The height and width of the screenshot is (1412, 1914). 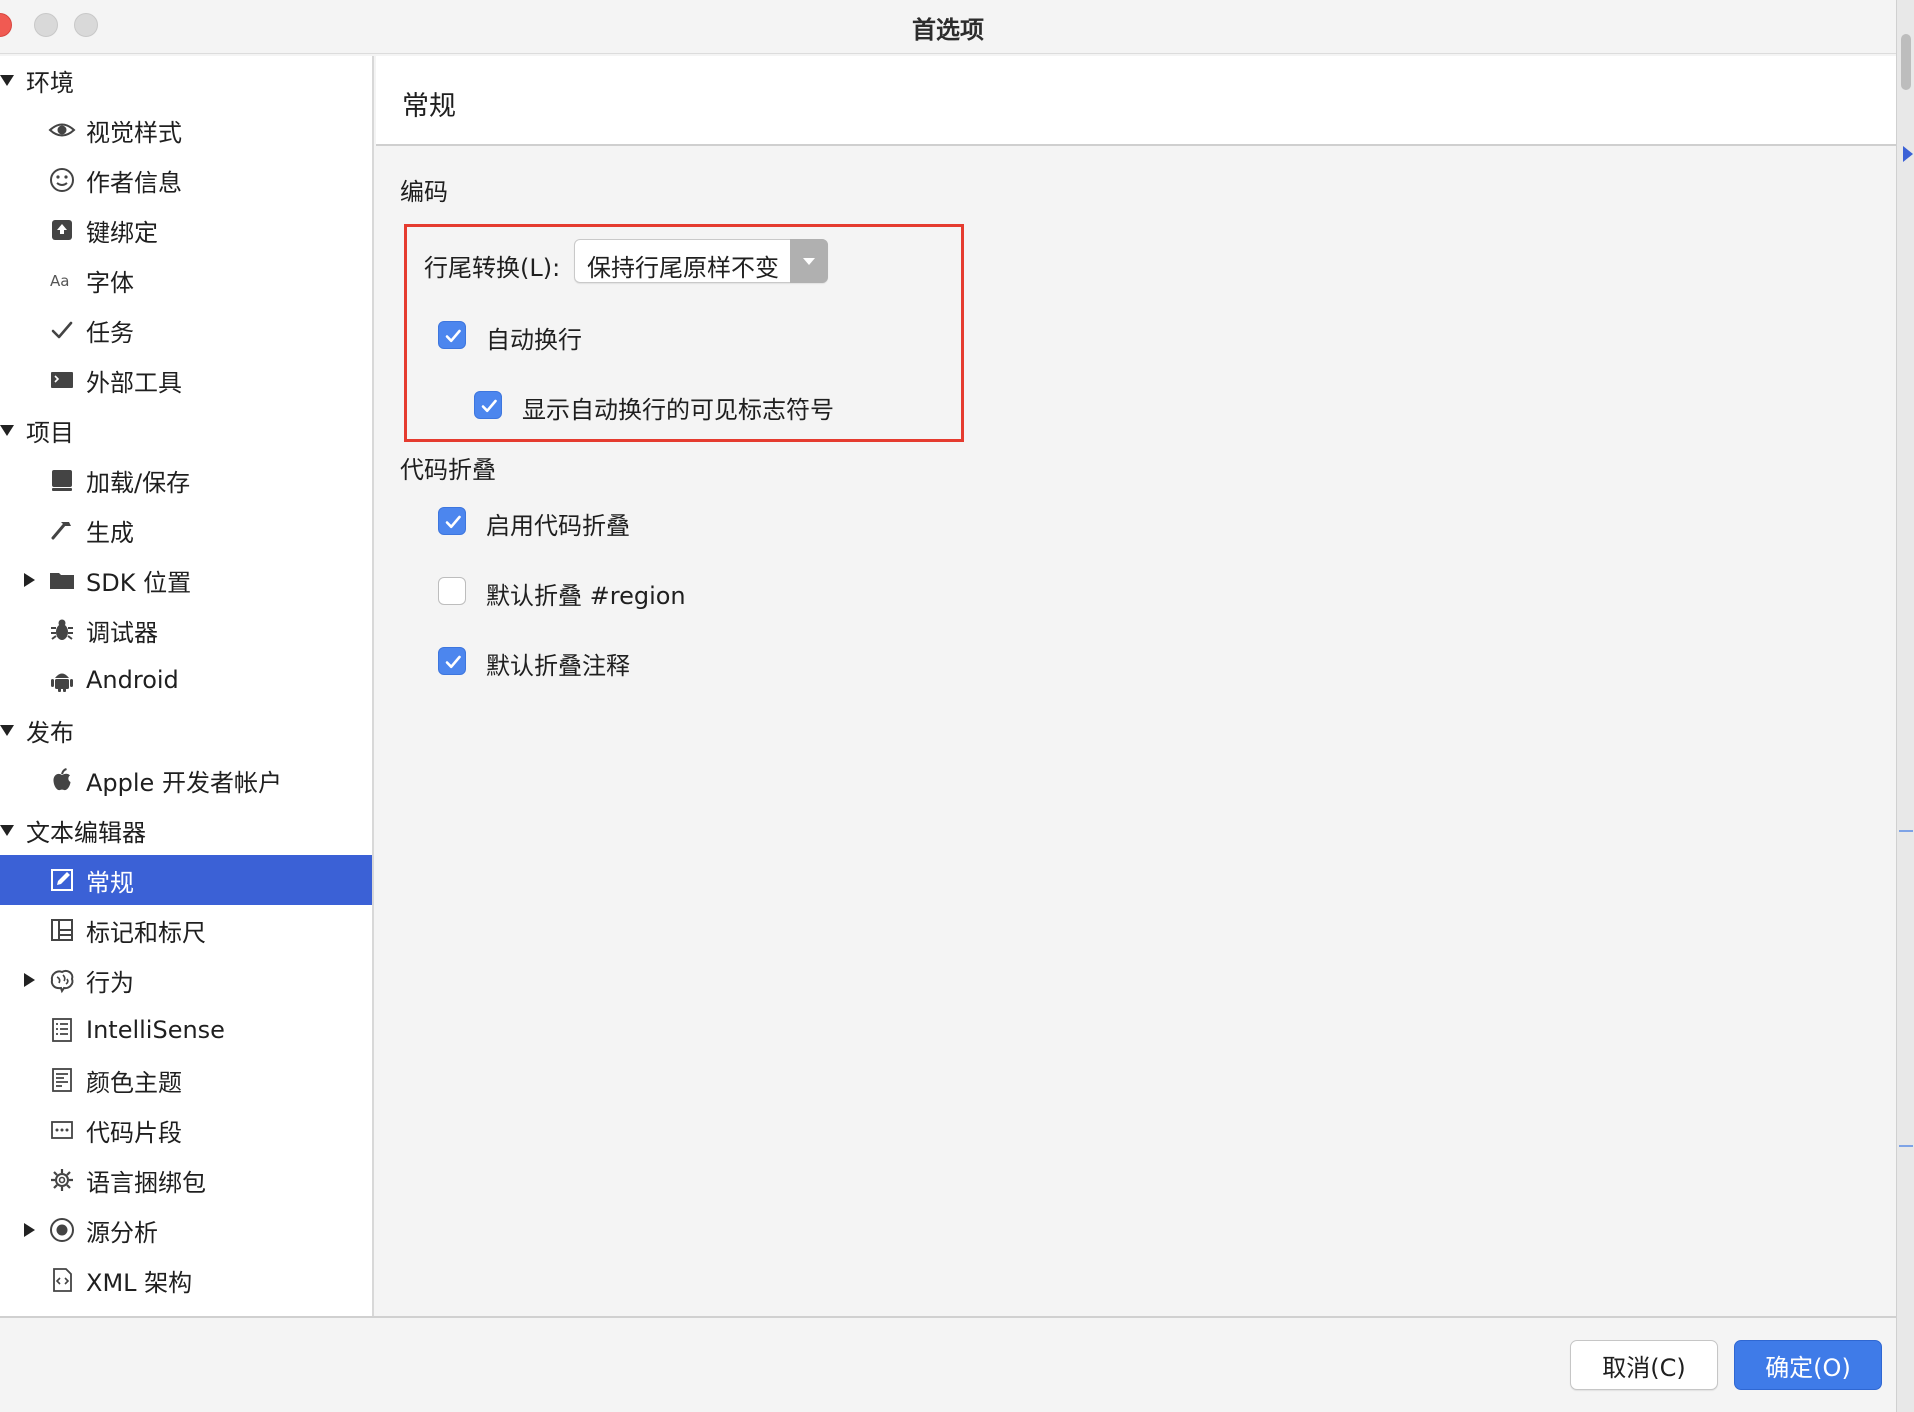 I want to click on sidebar-category-label: 环境, so click(x=50, y=82).